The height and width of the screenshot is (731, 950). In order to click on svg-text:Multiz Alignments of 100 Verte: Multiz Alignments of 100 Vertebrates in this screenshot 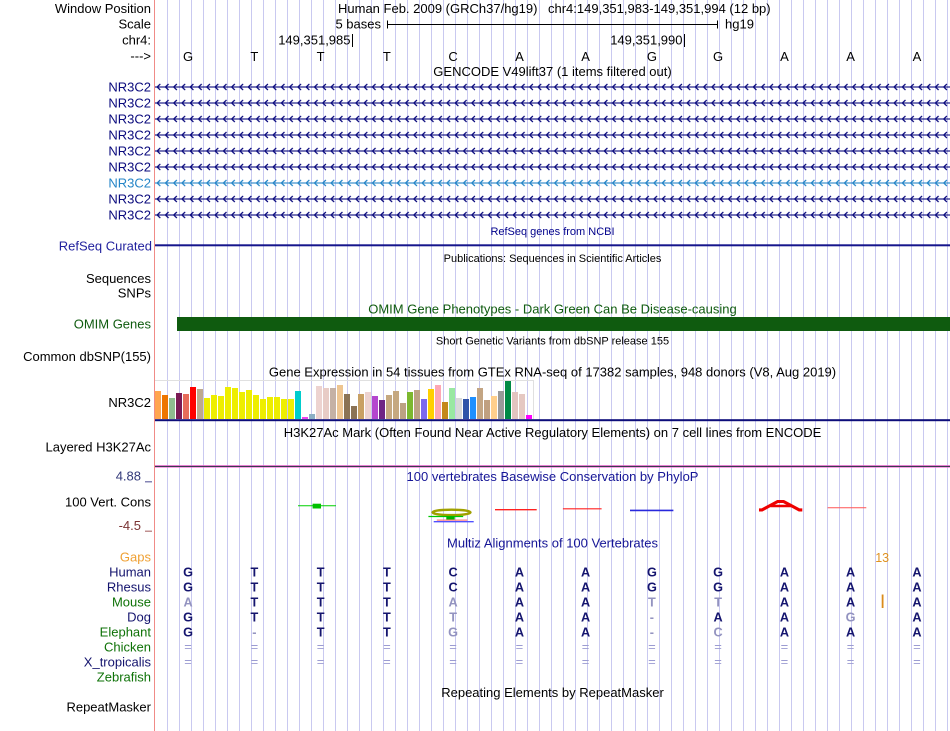, I will do `click(553, 543)`.